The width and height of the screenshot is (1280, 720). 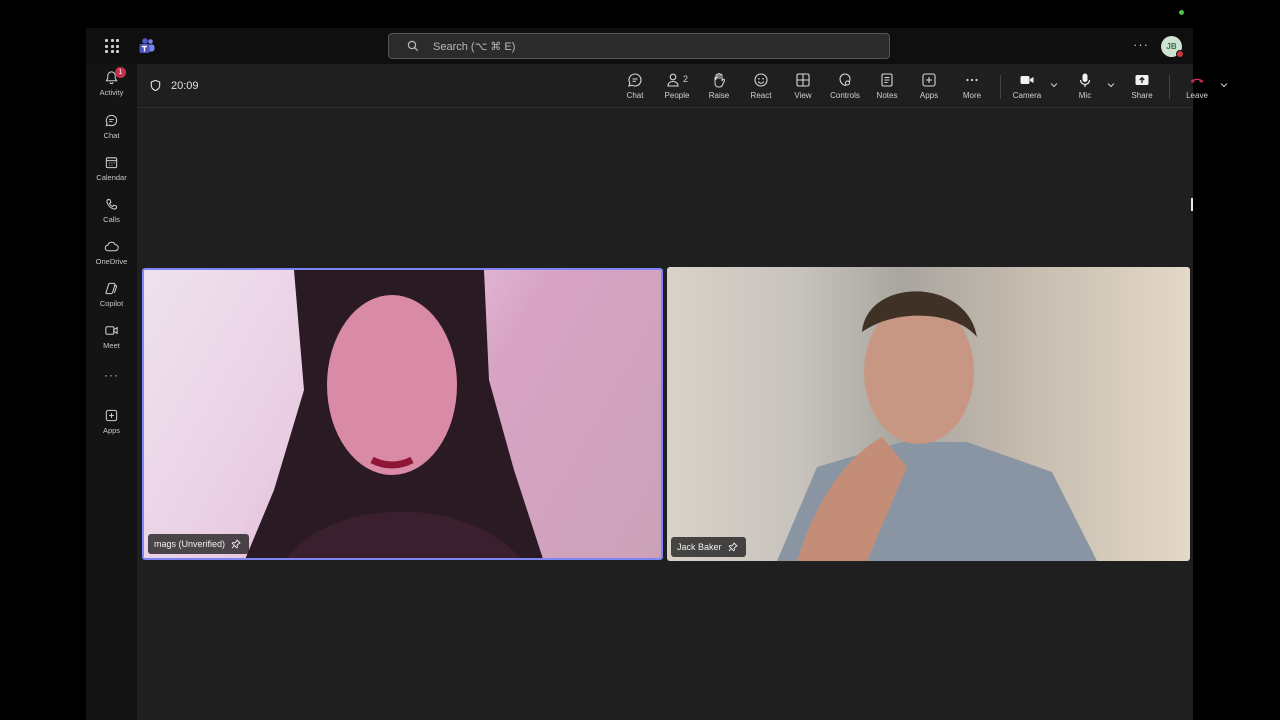 I want to click on more-button: More, so click(x=972, y=86).